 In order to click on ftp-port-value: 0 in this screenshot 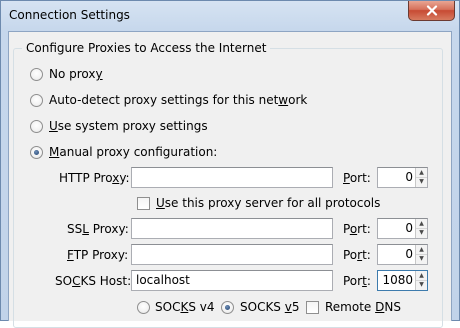, I will do `click(409, 254)`.